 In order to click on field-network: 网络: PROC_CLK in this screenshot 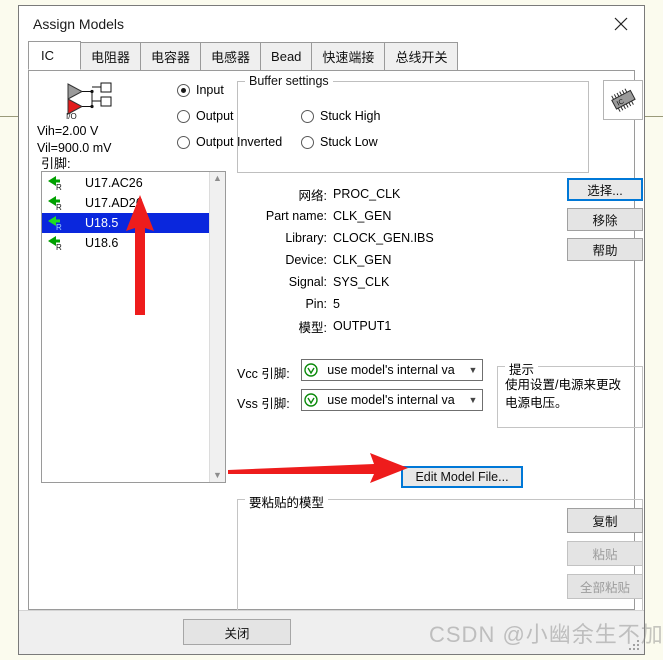, I will do `click(402, 194)`.